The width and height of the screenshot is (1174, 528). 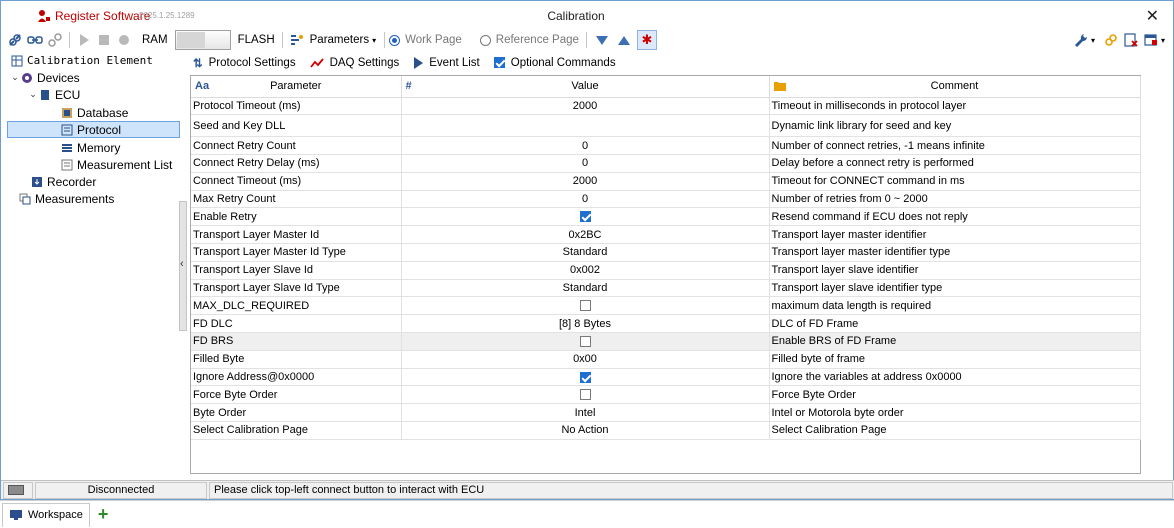 What do you see at coordinates (1151, 40) in the screenshot?
I see `window-layout-icon` at bounding box center [1151, 40].